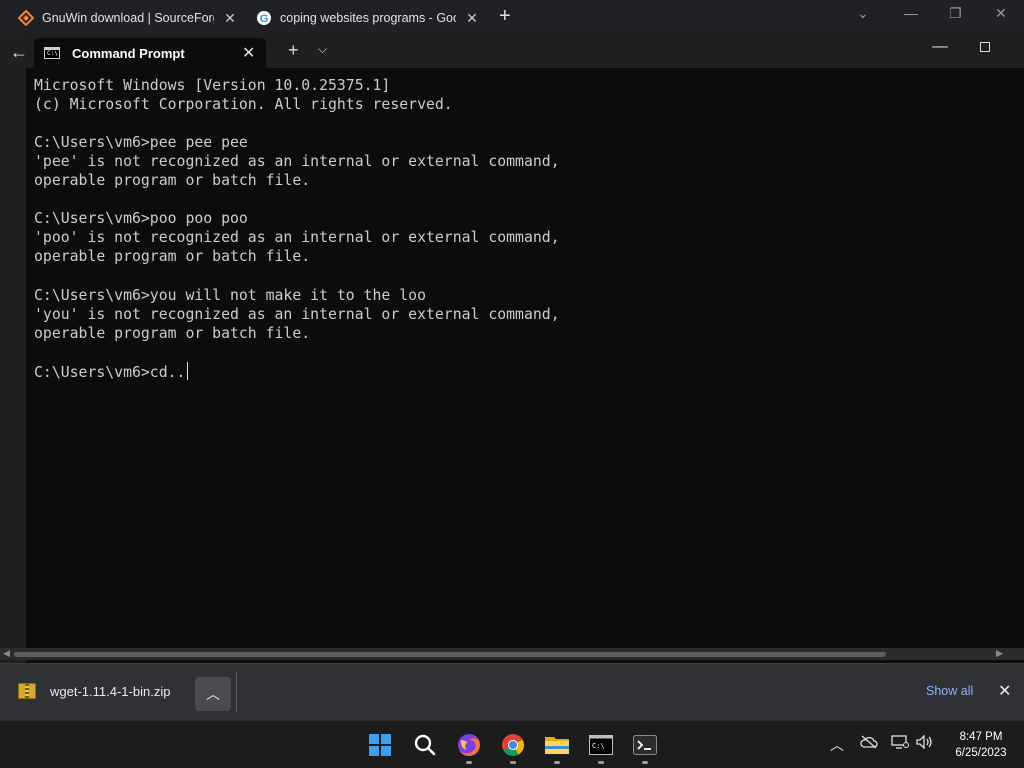 The width and height of the screenshot is (1024, 768). Describe the element at coordinates (236, 692) in the screenshot. I see `divider` at that location.